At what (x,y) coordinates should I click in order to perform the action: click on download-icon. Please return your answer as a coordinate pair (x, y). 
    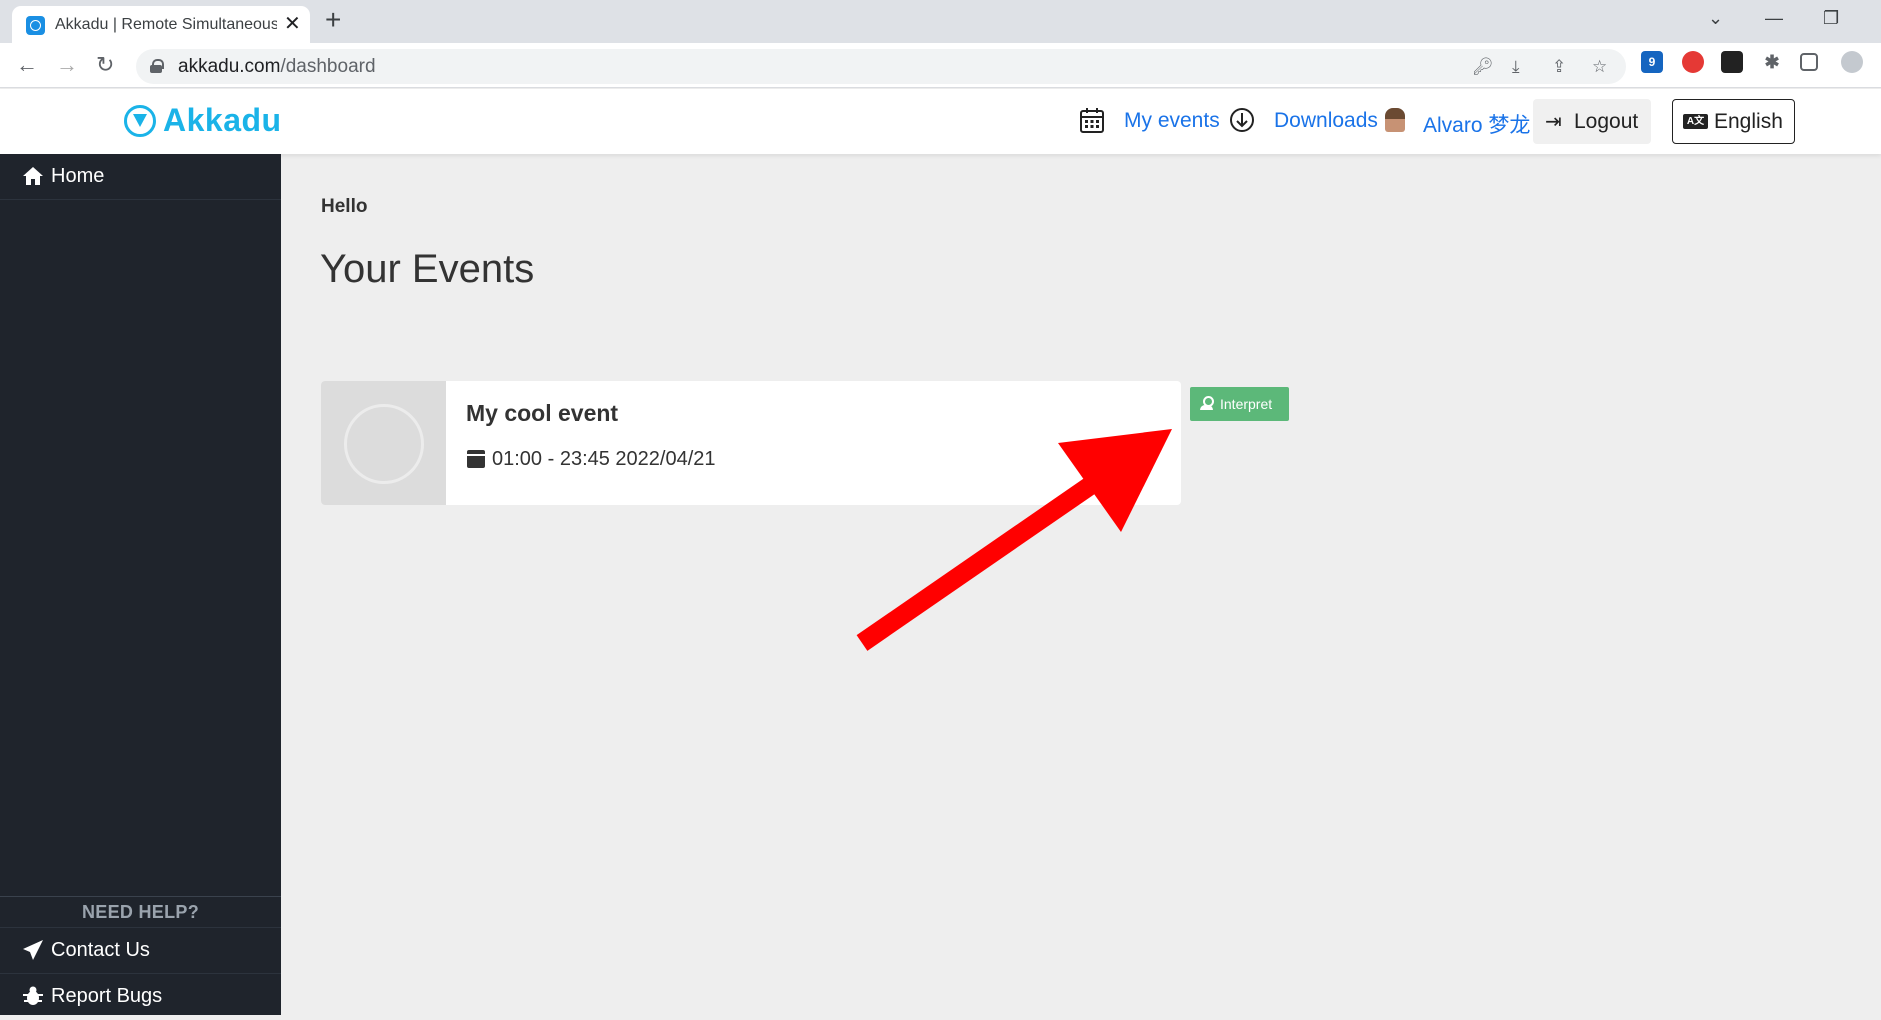
    Looking at the image, I should click on (1242, 120).